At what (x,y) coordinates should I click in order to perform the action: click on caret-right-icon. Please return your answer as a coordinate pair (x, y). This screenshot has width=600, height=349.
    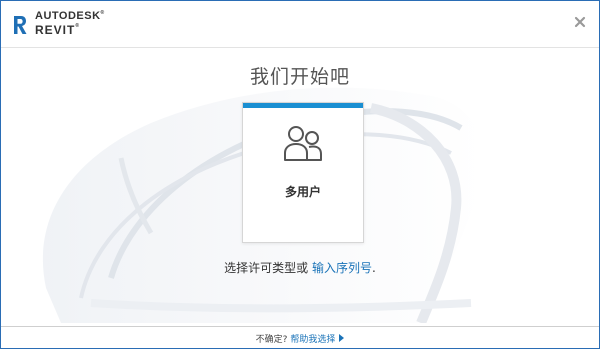
    Looking at the image, I should click on (342, 338).